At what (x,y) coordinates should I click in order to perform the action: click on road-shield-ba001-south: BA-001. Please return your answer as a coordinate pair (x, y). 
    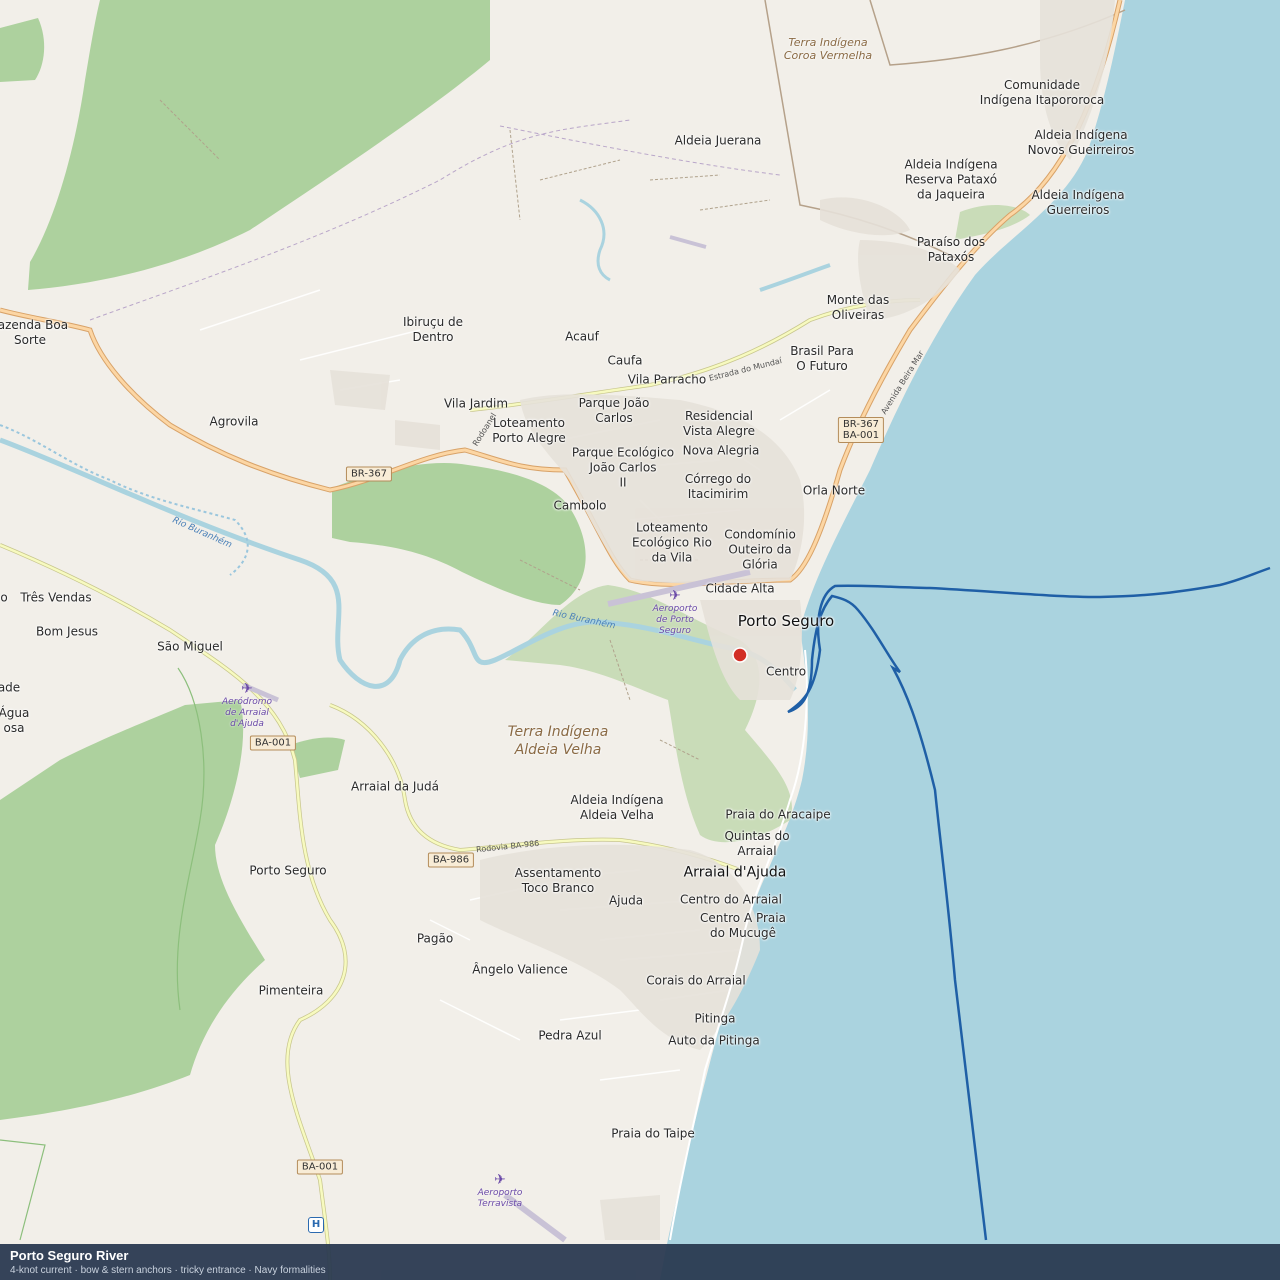
    Looking at the image, I should click on (320, 1167).